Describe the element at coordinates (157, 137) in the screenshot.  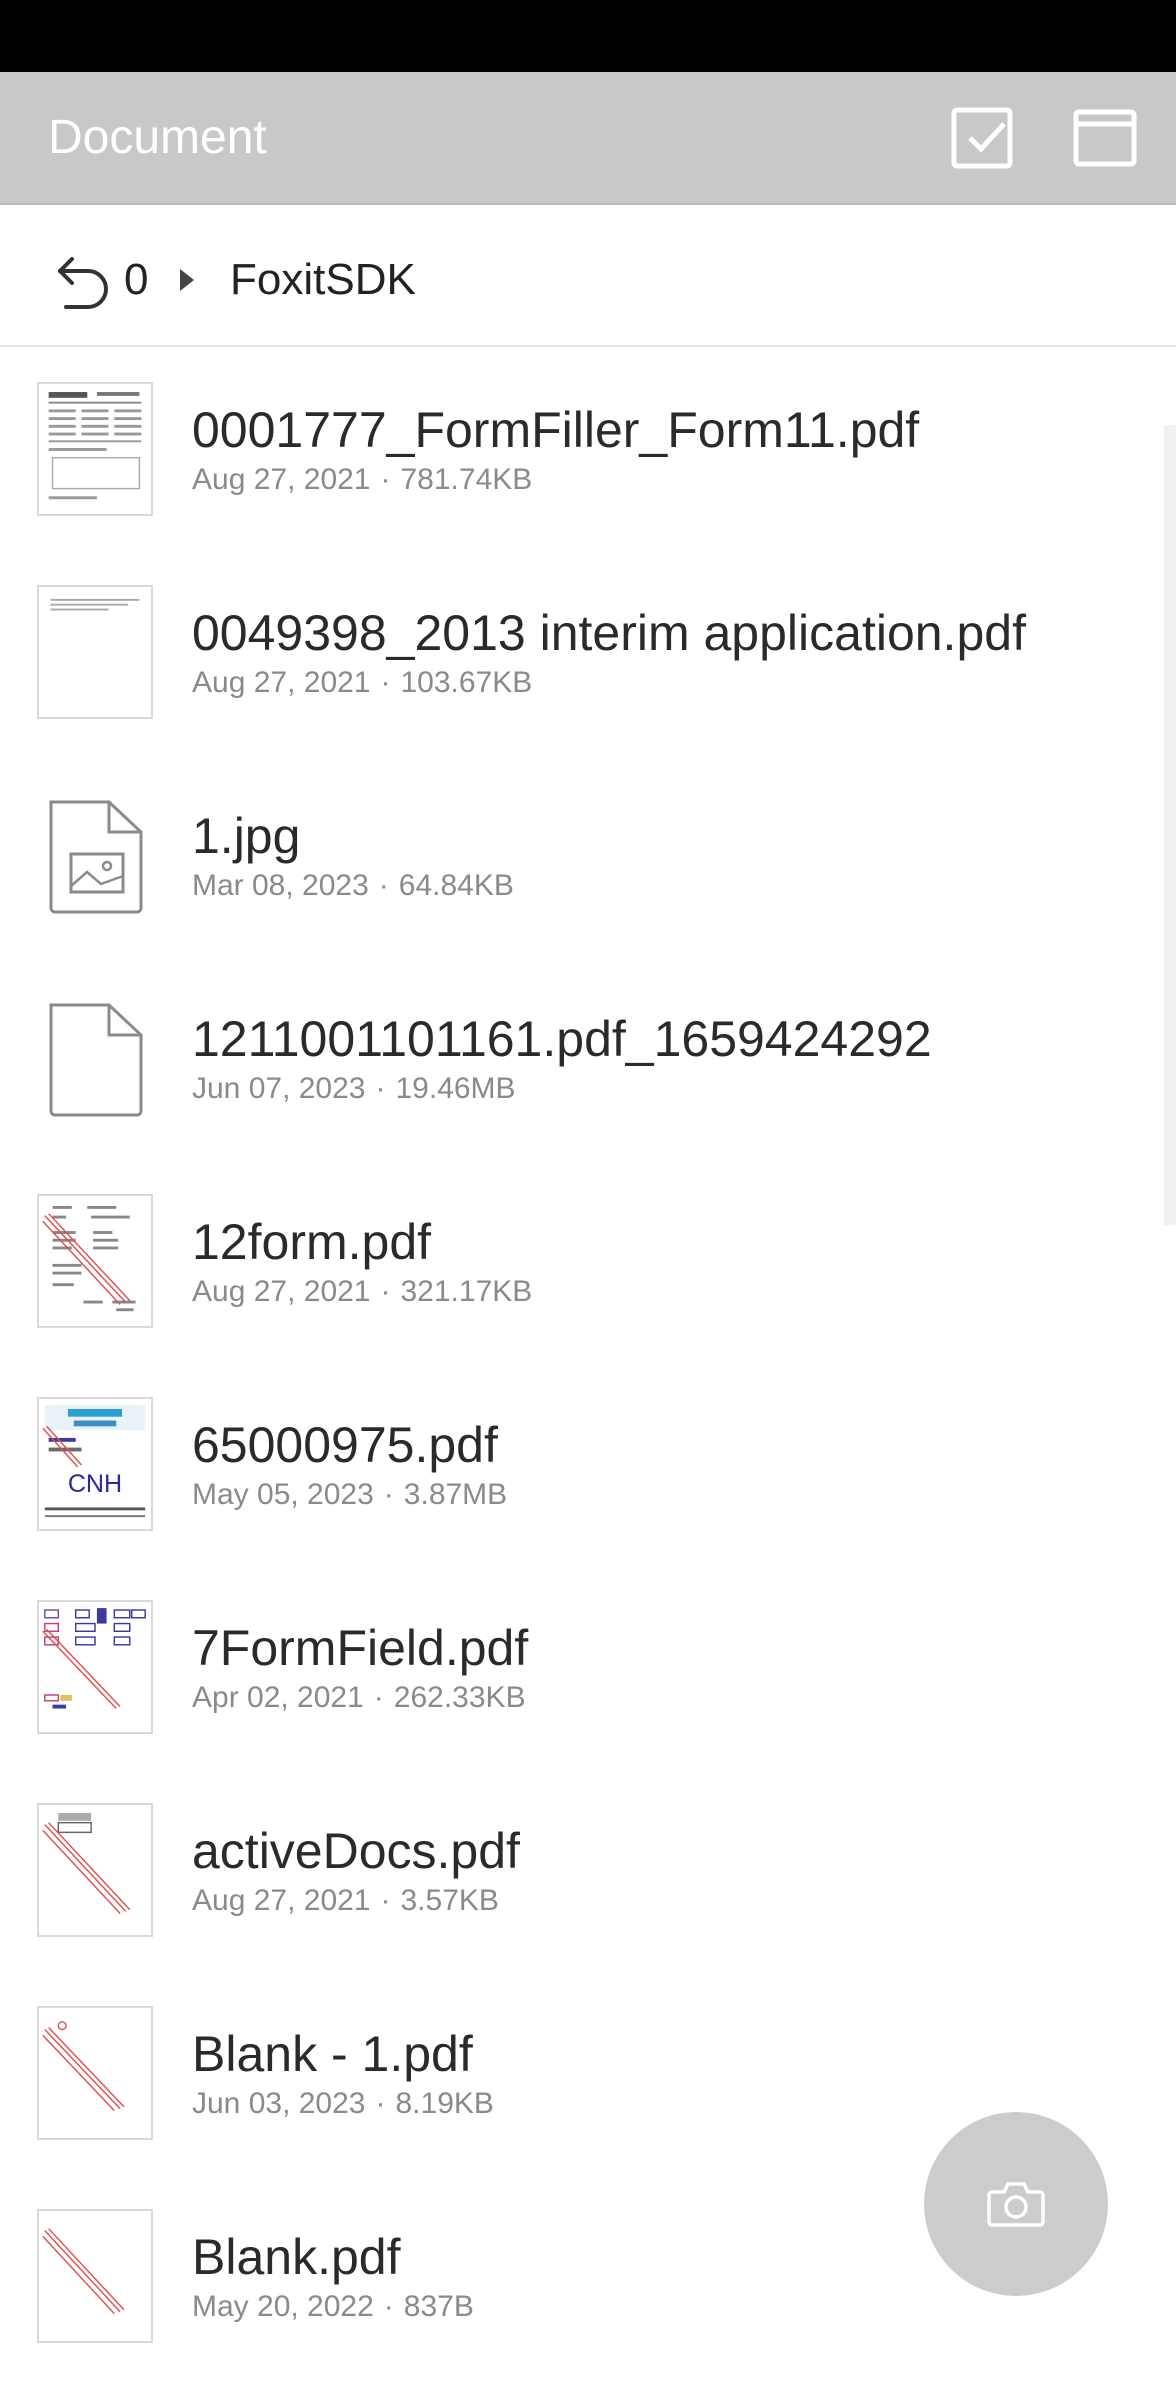
I see `page-title: Document` at that location.